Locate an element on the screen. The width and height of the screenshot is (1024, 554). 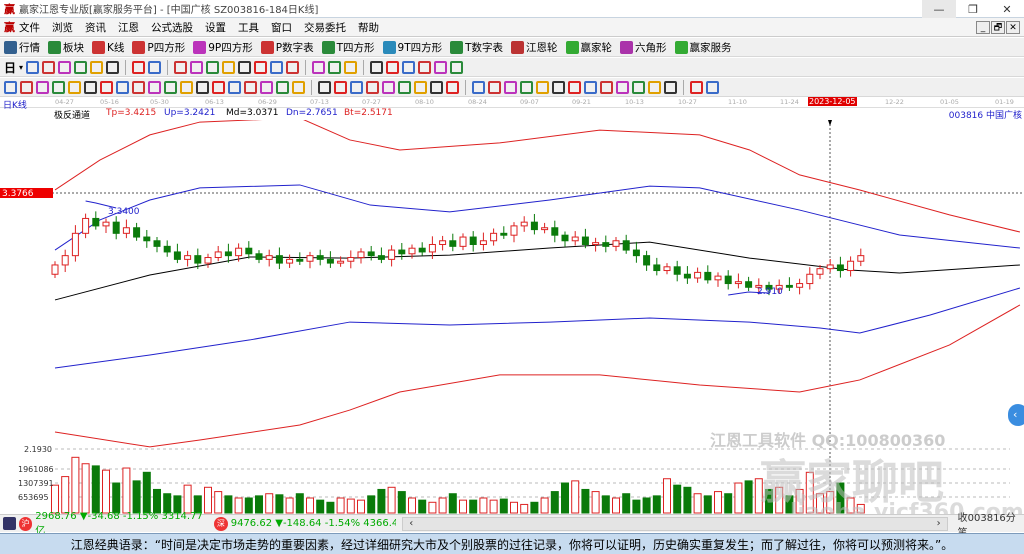
toolbar-button: T数字表 is located at coordinates (476, 47).